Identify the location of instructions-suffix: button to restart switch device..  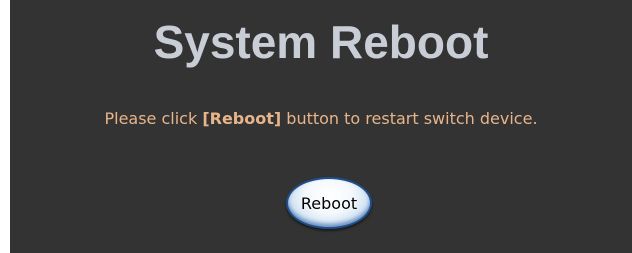
(409, 118).